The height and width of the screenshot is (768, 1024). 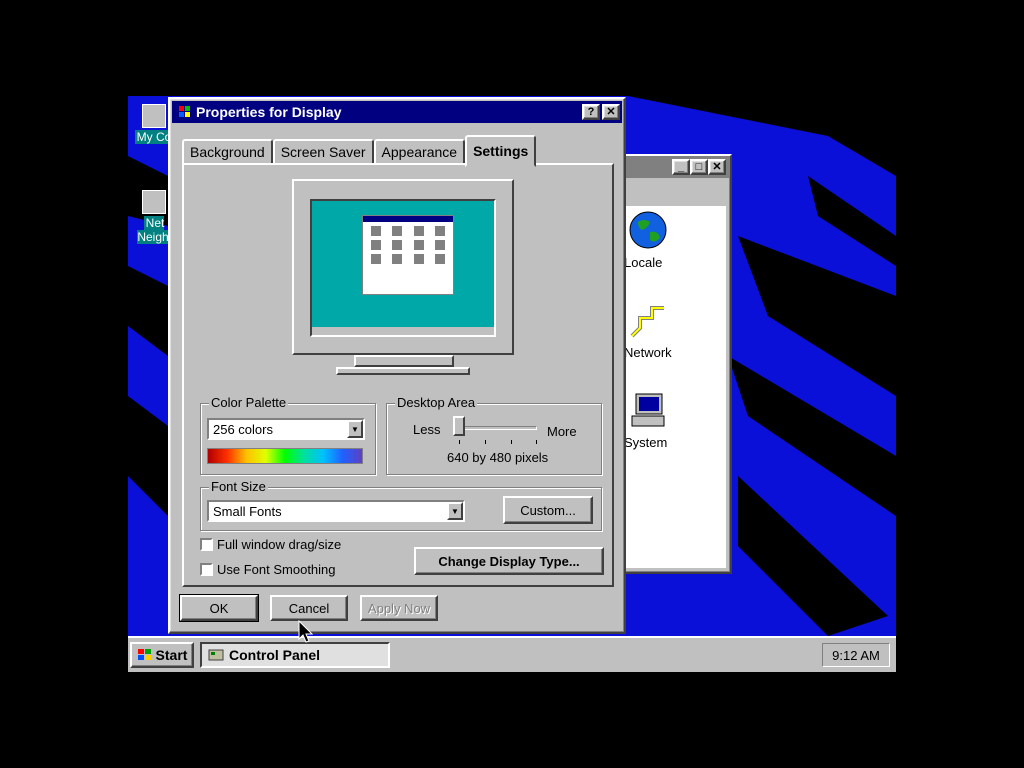 I want to click on cp-item-network: Network, so click(x=670, y=330).